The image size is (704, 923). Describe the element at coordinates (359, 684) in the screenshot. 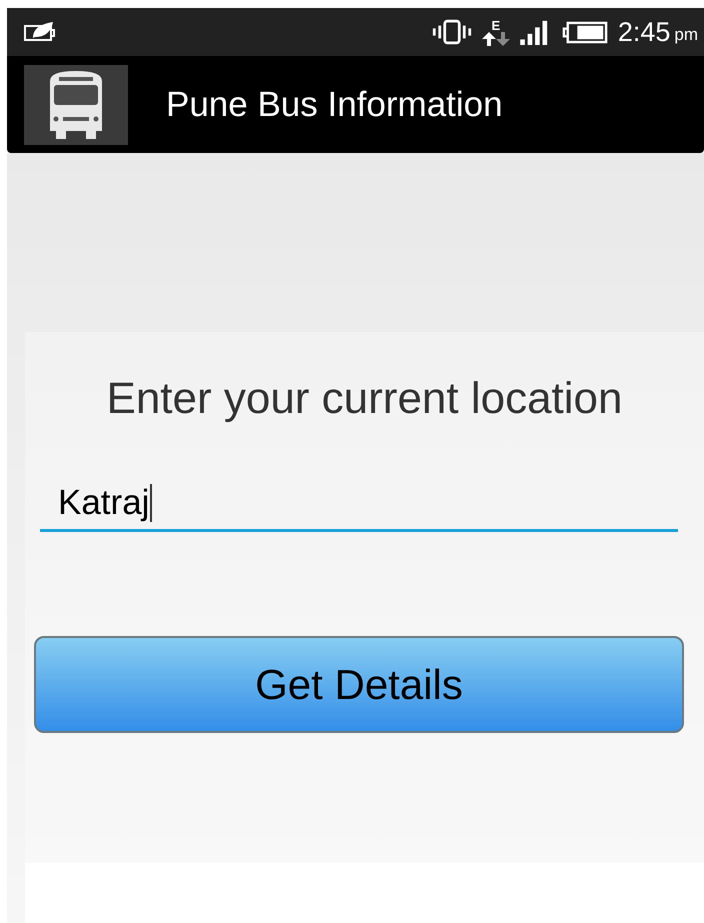

I see `get-details-button: Get Details` at that location.